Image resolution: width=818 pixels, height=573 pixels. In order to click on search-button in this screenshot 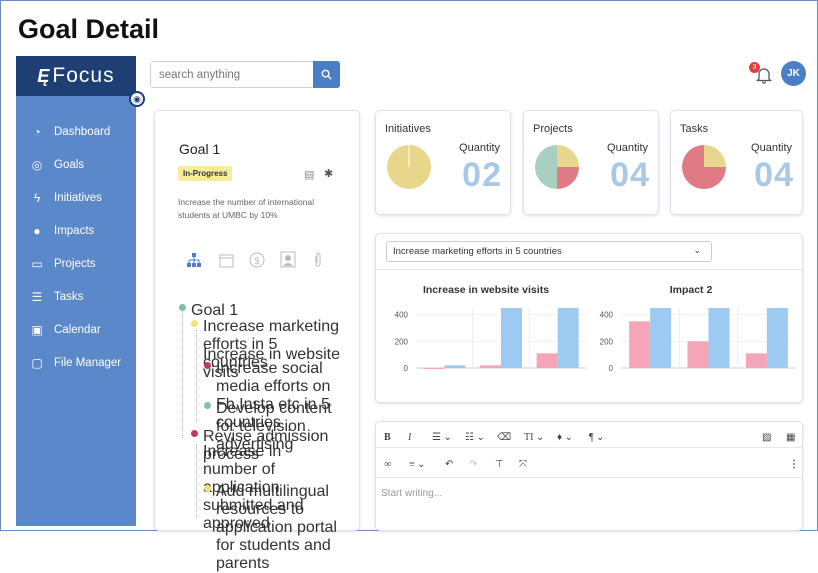, I will do `click(326, 74)`.